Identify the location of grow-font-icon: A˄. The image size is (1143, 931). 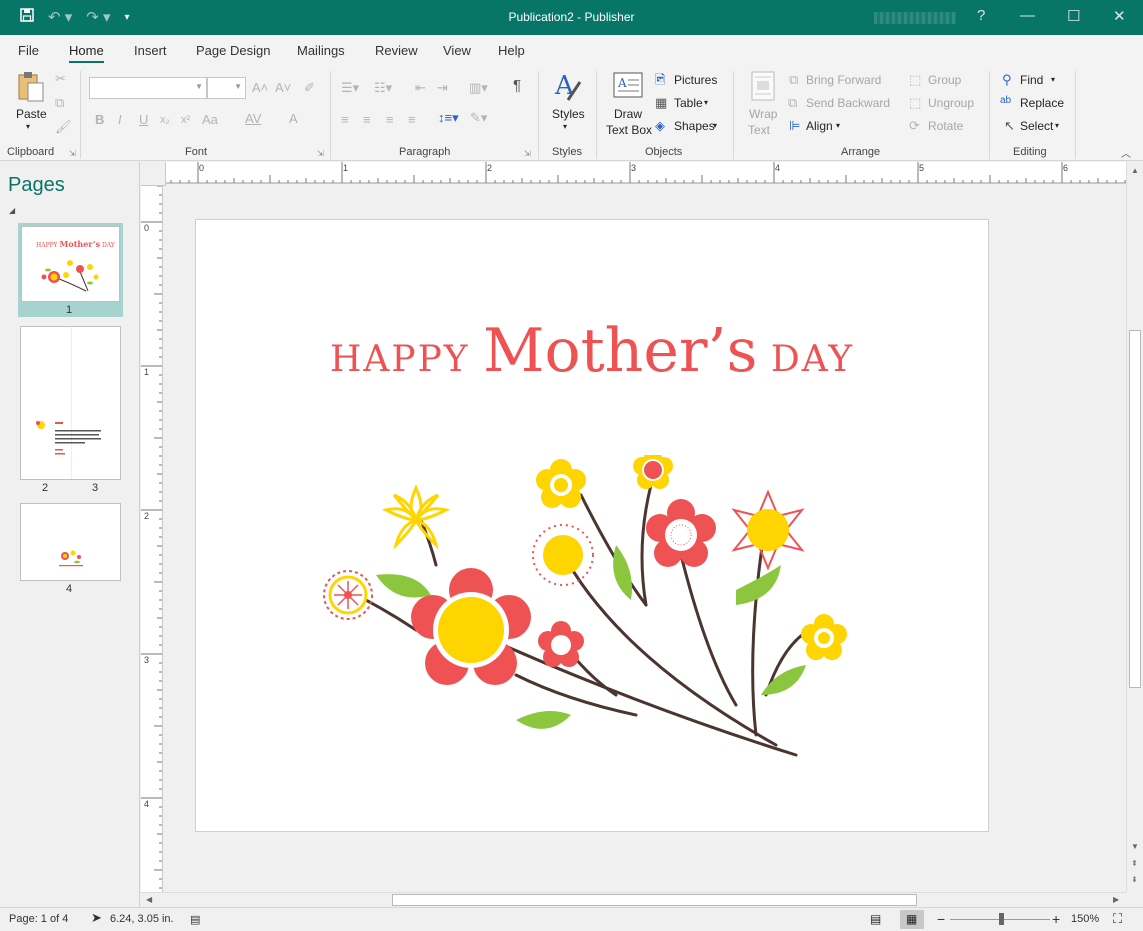
(260, 88).